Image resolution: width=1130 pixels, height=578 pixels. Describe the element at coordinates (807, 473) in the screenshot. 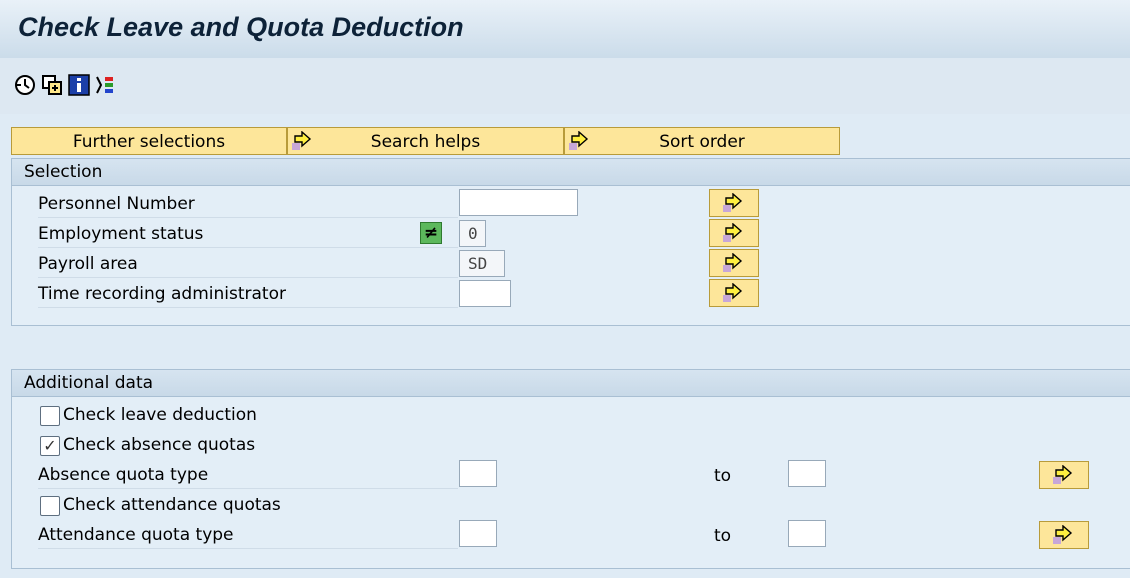

I see `absence-quota-type-to-input` at that location.